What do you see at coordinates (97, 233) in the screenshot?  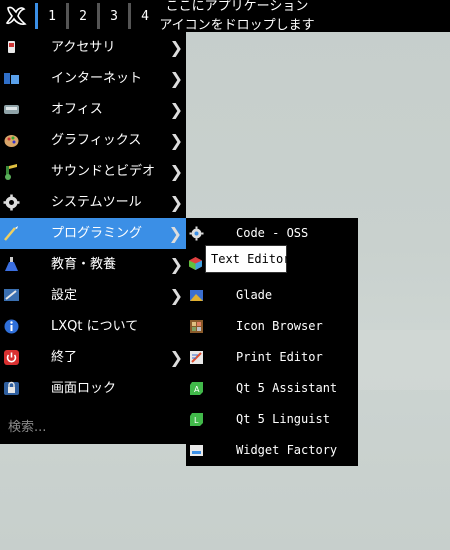 I see `menu-item-label: プログラミング` at bounding box center [97, 233].